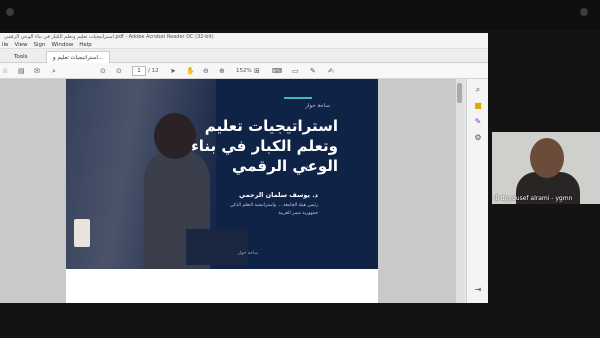 This screenshot has width=600, height=338. What do you see at coordinates (153, 71) in the screenshot?
I see `page-total: / 12` at bounding box center [153, 71].